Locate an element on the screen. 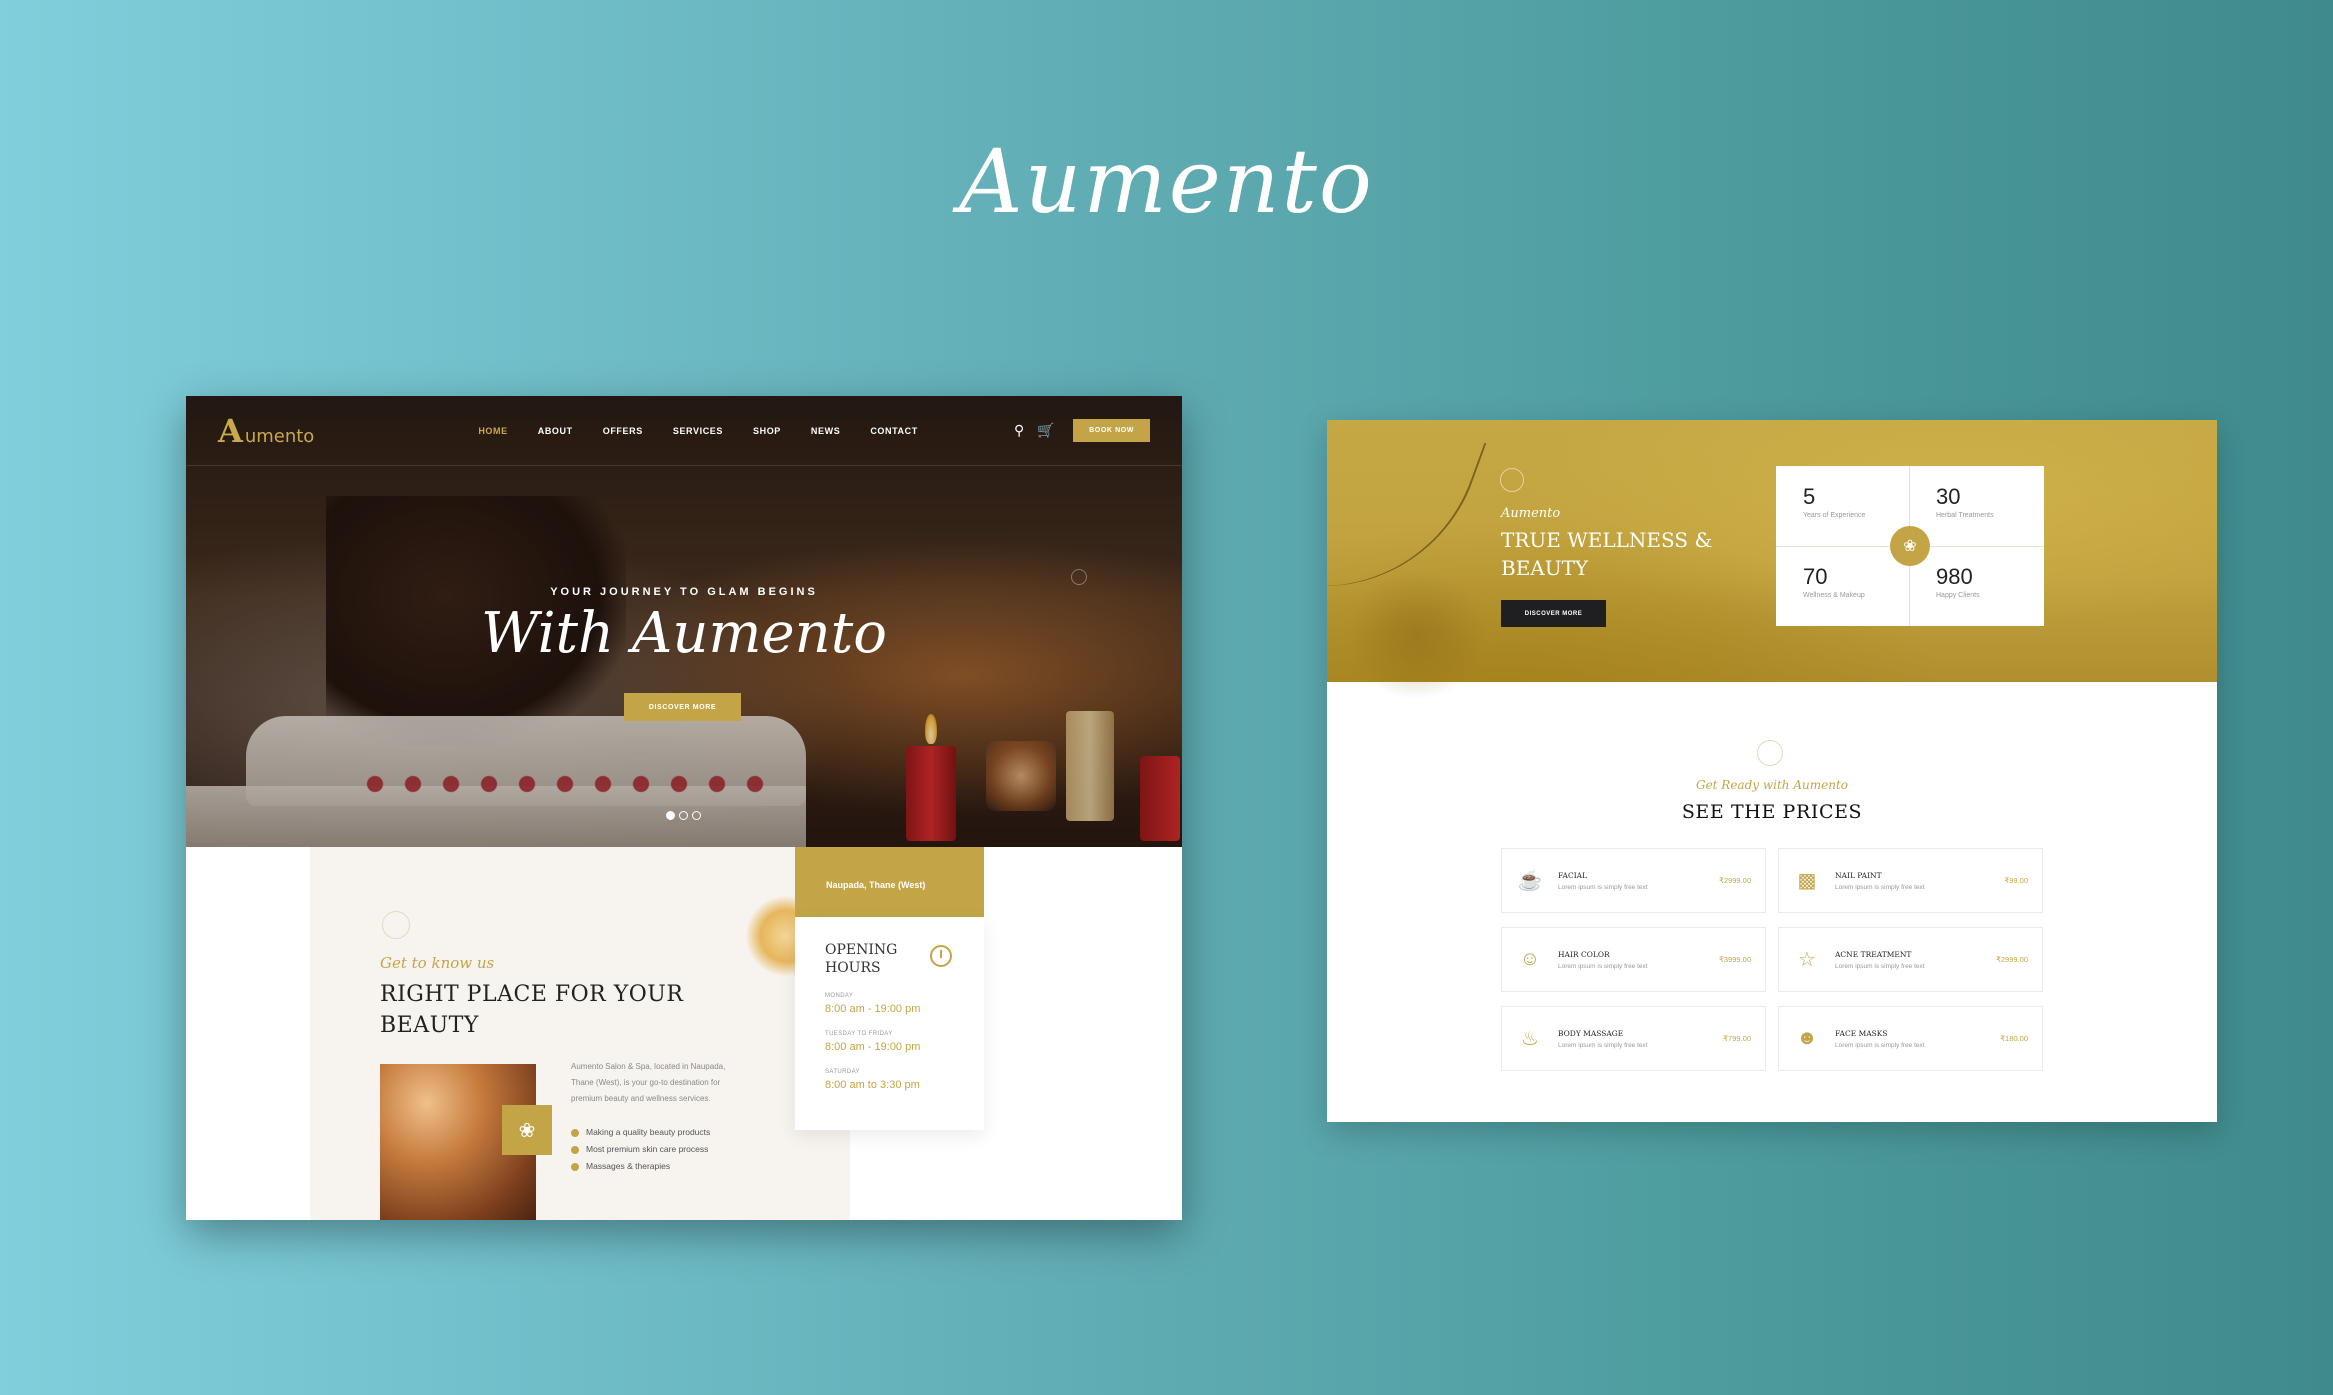  stat-item: 980 Happy Clients is located at coordinates (1958, 581).